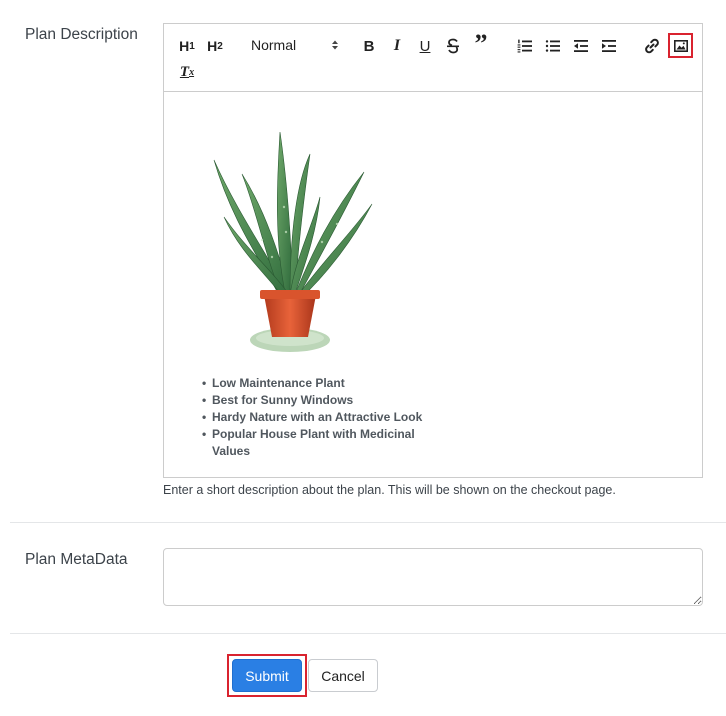 The width and height of the screenshot is (726, 716). I want to click on heading-1-label: H, so click(184, 46).